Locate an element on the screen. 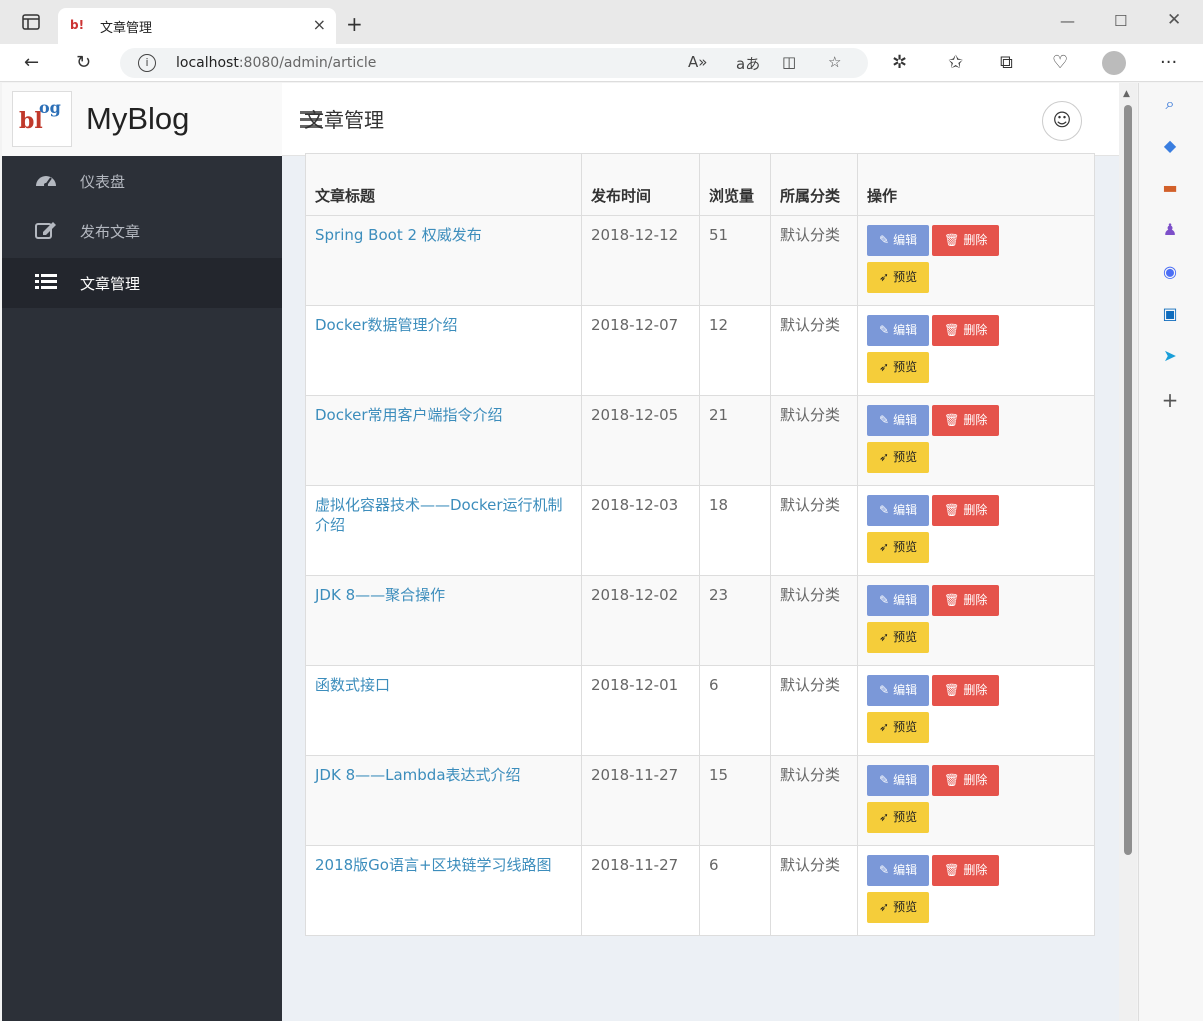  article-title-cell: Spring Boot 2 权威发布 is located at coordinates (443, 260).